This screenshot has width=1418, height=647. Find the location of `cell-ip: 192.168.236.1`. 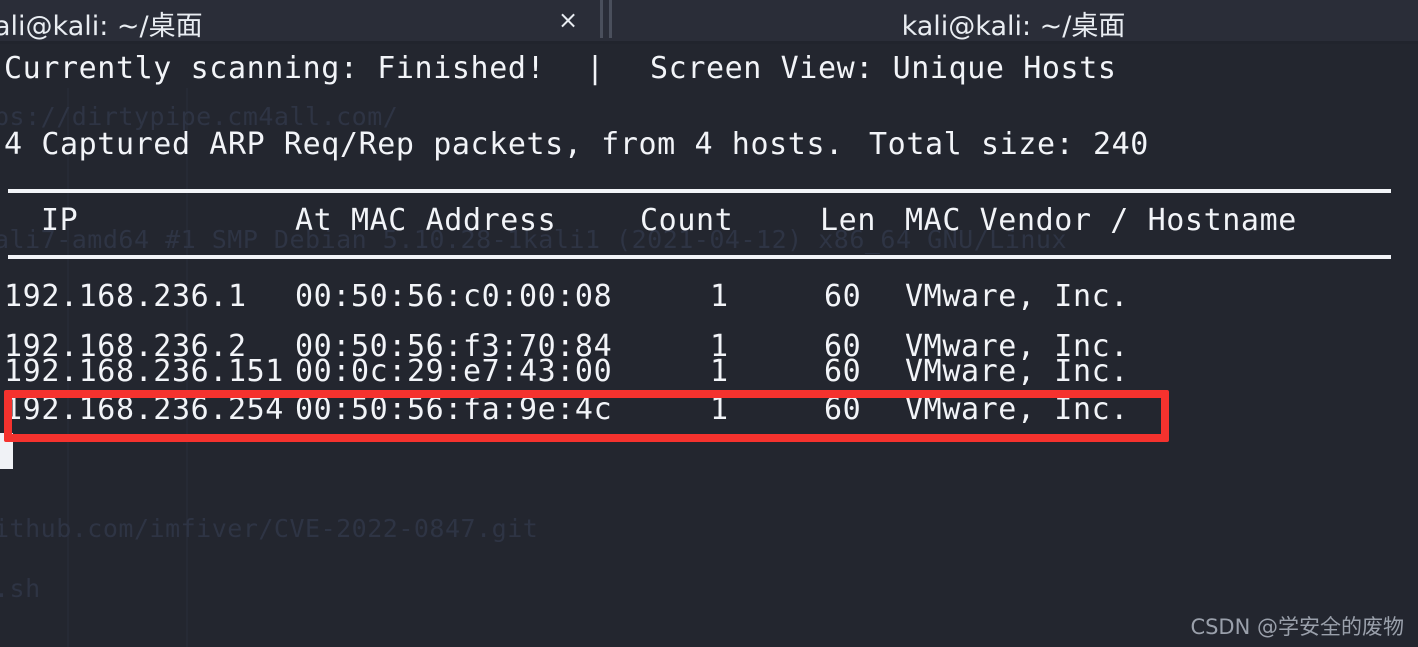

cell-ip: 192.168.236.1 is located at coordinates (125, 296).